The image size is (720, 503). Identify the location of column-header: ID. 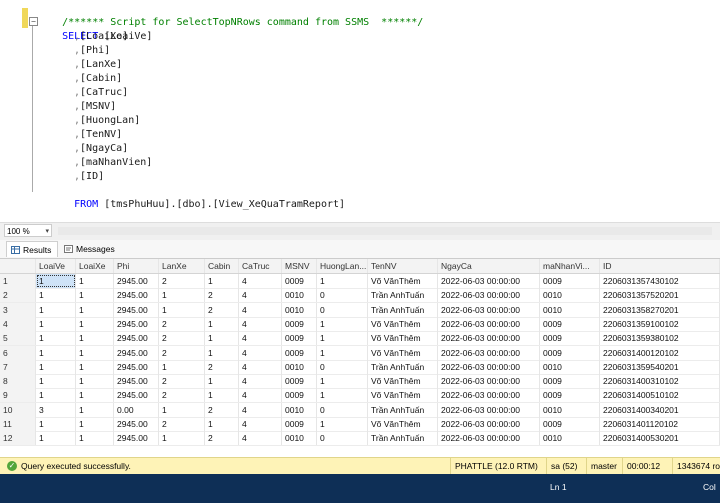
(660, 266).